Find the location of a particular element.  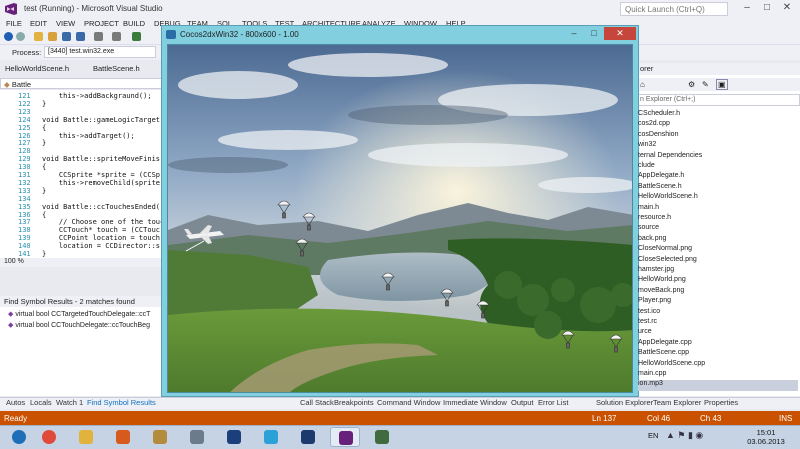

redo-icon is located at coordinates (116, 36).